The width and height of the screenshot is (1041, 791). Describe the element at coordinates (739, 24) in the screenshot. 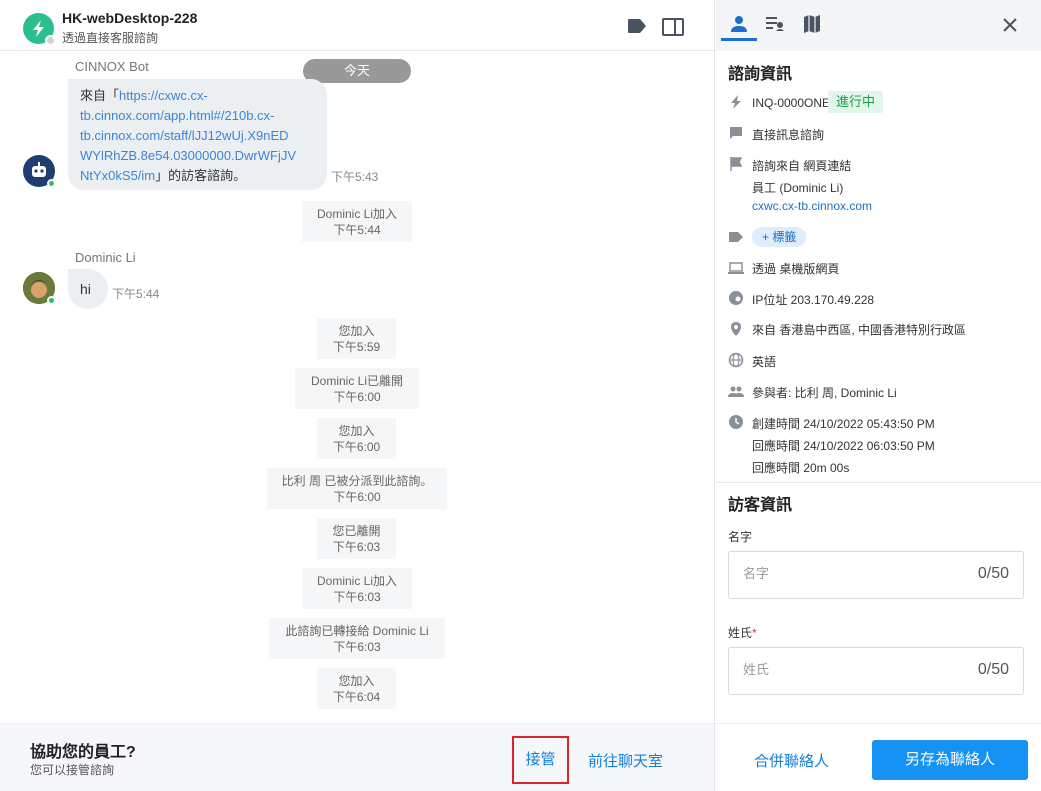

I see `person-icon` at that location.